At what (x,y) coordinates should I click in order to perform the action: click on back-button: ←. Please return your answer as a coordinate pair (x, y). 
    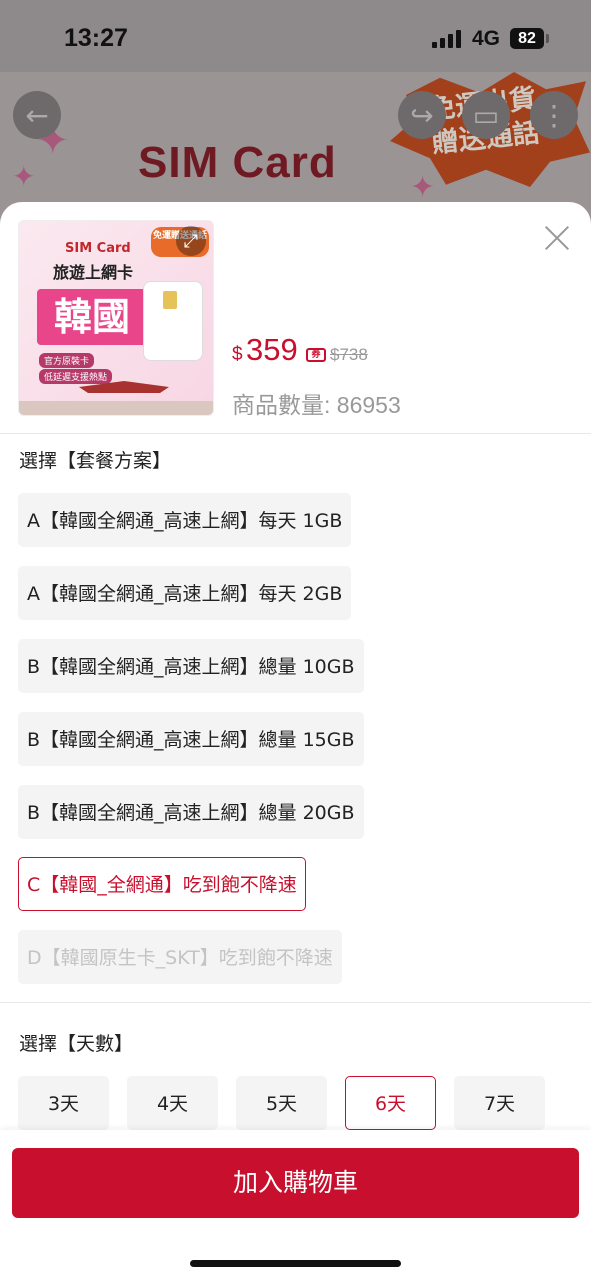
    Looking at the image, I should click on (37, 115).